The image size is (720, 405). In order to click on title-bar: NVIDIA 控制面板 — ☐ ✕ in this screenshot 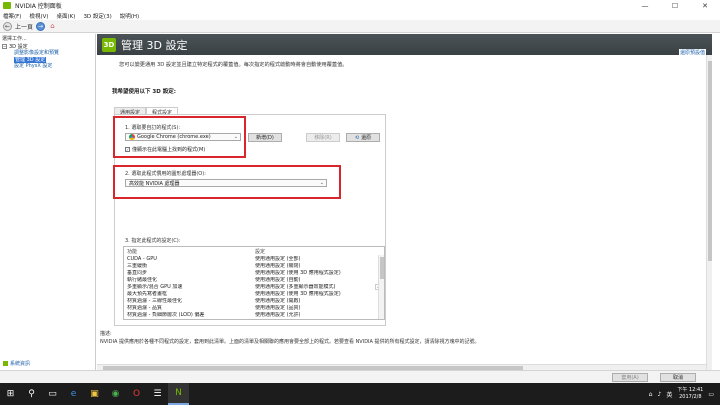, I will do `click(360, 5)`.